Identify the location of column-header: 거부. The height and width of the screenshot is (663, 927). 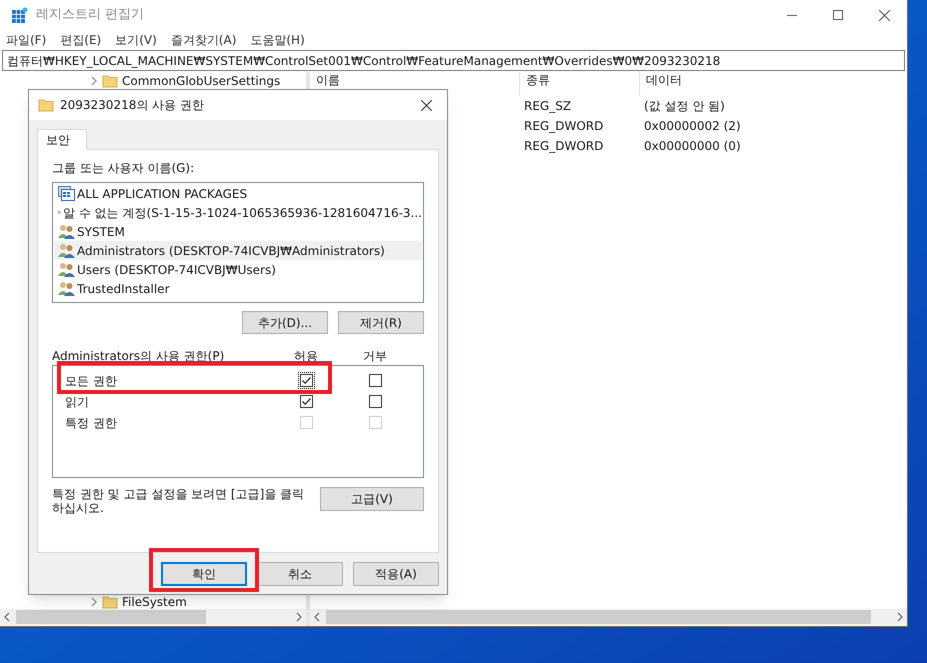
(375, 356).